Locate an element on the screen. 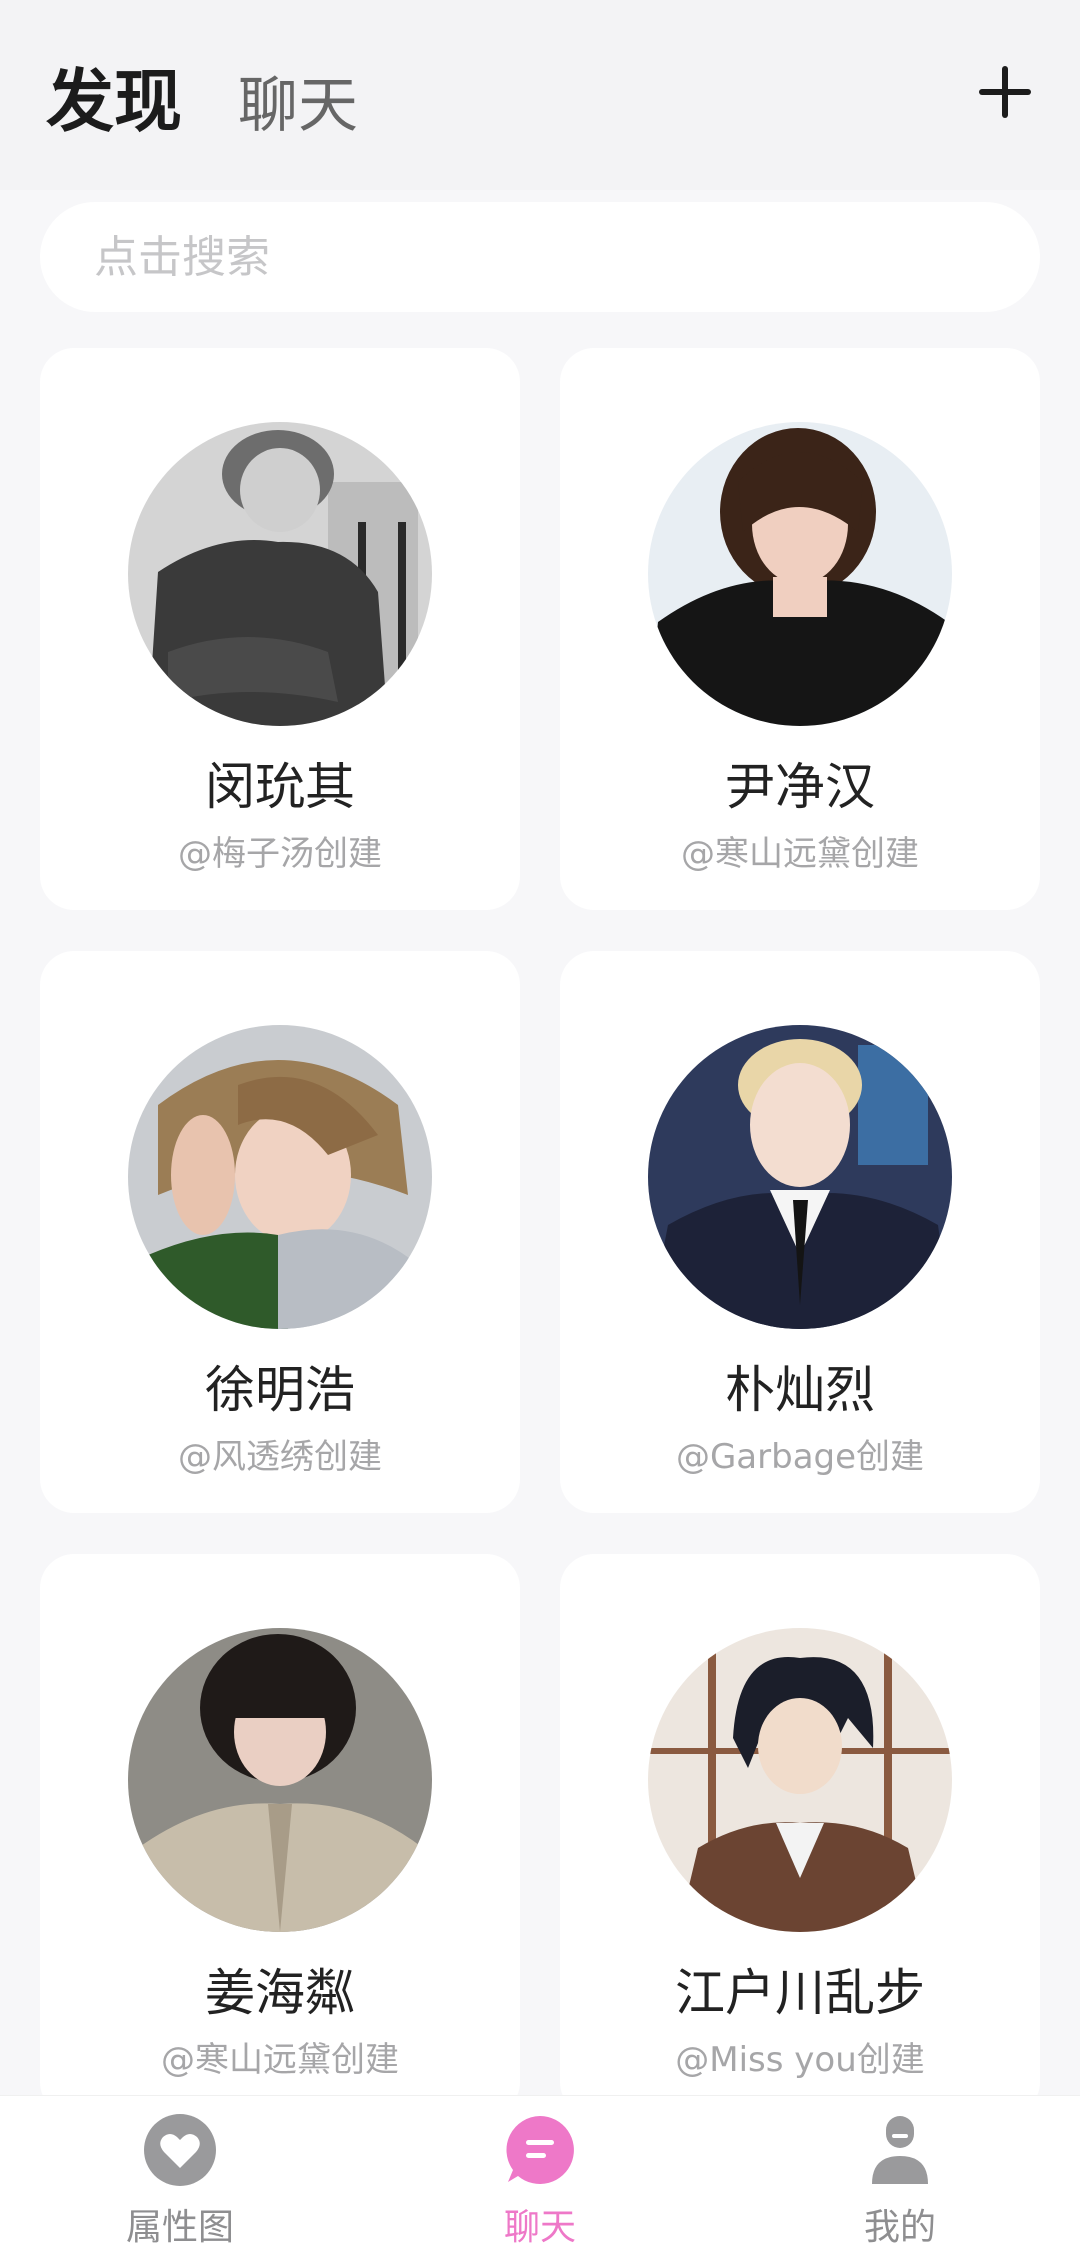 The width and height of the screenshot is (1080, 2259). character-name: 姜海粼 is located at coordinates (280, 1993).